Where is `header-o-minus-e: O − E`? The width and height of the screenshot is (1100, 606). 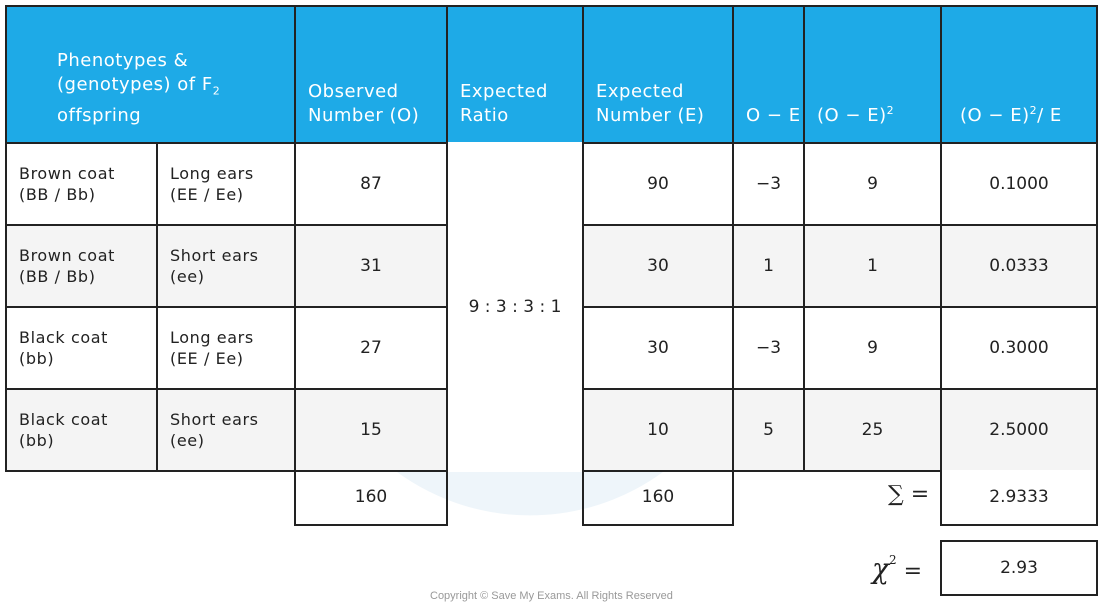
header-o-minus-e: O − E is located at coordinates (768, 74).